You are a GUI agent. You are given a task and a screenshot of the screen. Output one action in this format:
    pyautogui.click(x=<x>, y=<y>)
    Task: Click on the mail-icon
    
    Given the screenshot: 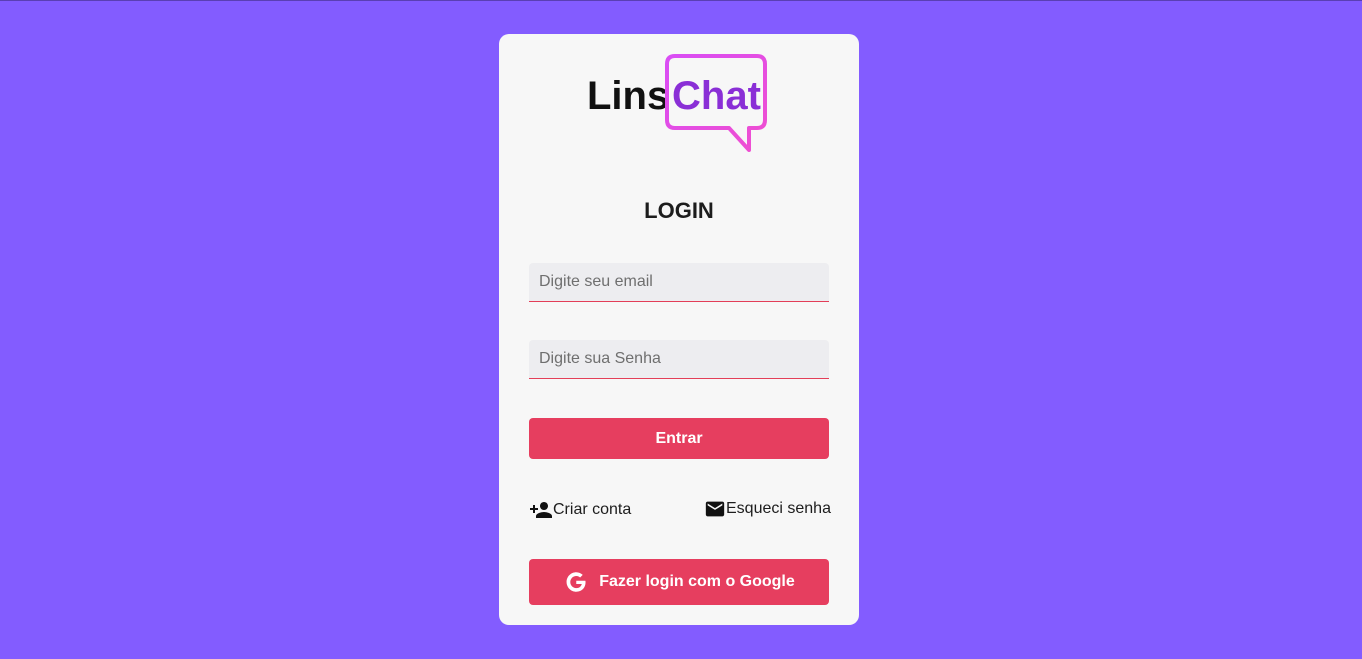 What is the action you would take?
    pyautogui.click(x=715, y=509)
    